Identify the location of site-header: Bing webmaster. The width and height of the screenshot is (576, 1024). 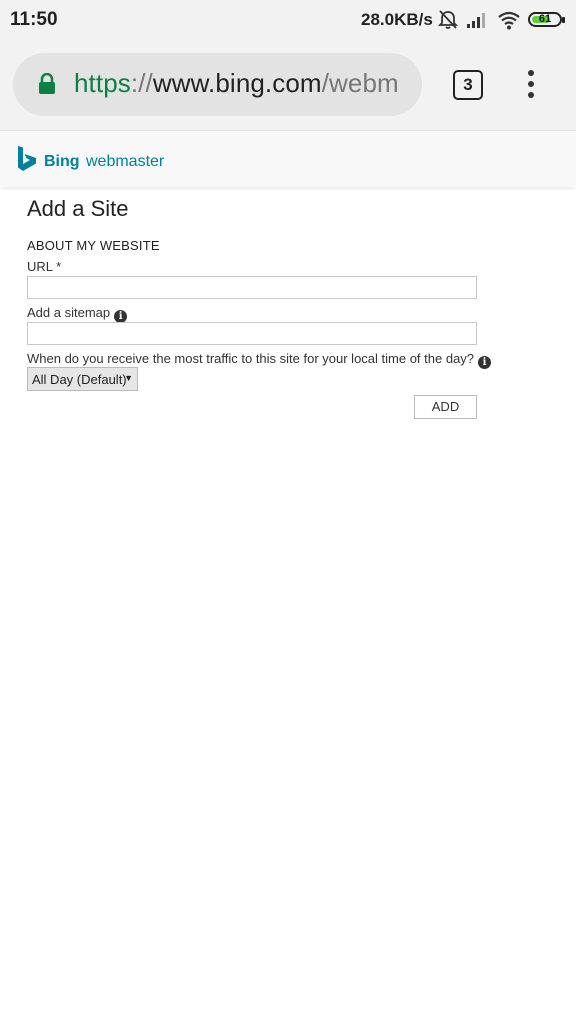
(288, 158).